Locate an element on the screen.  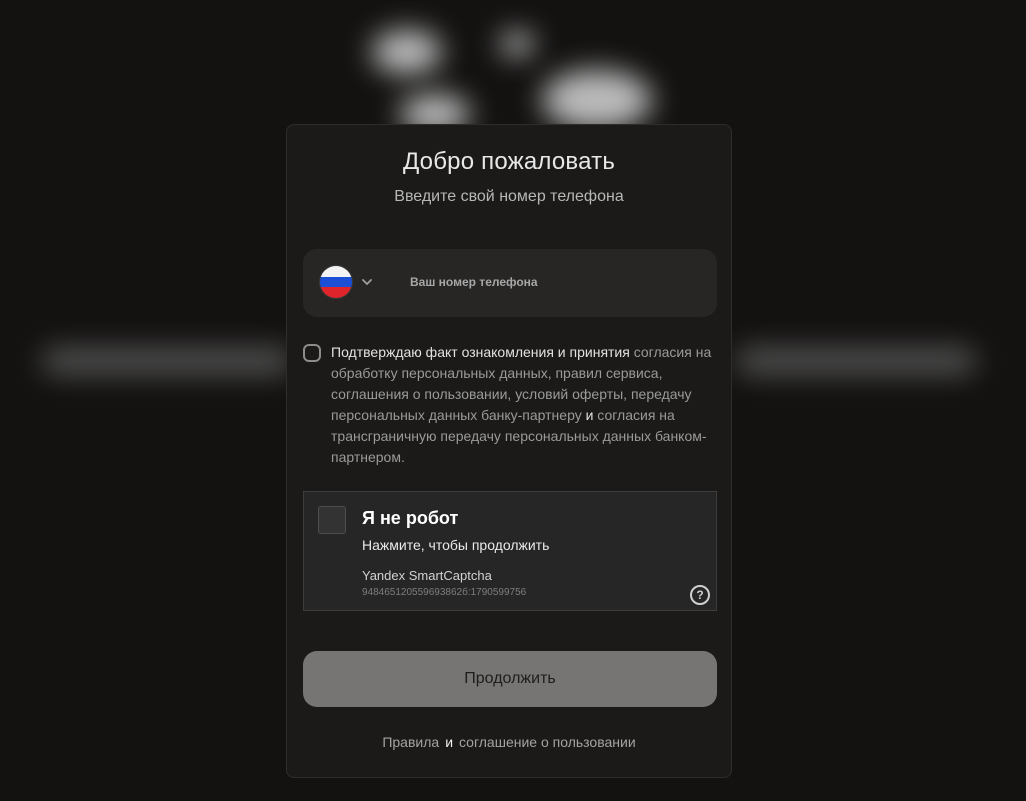
footer-and: и is located at coordinates (449, 742).